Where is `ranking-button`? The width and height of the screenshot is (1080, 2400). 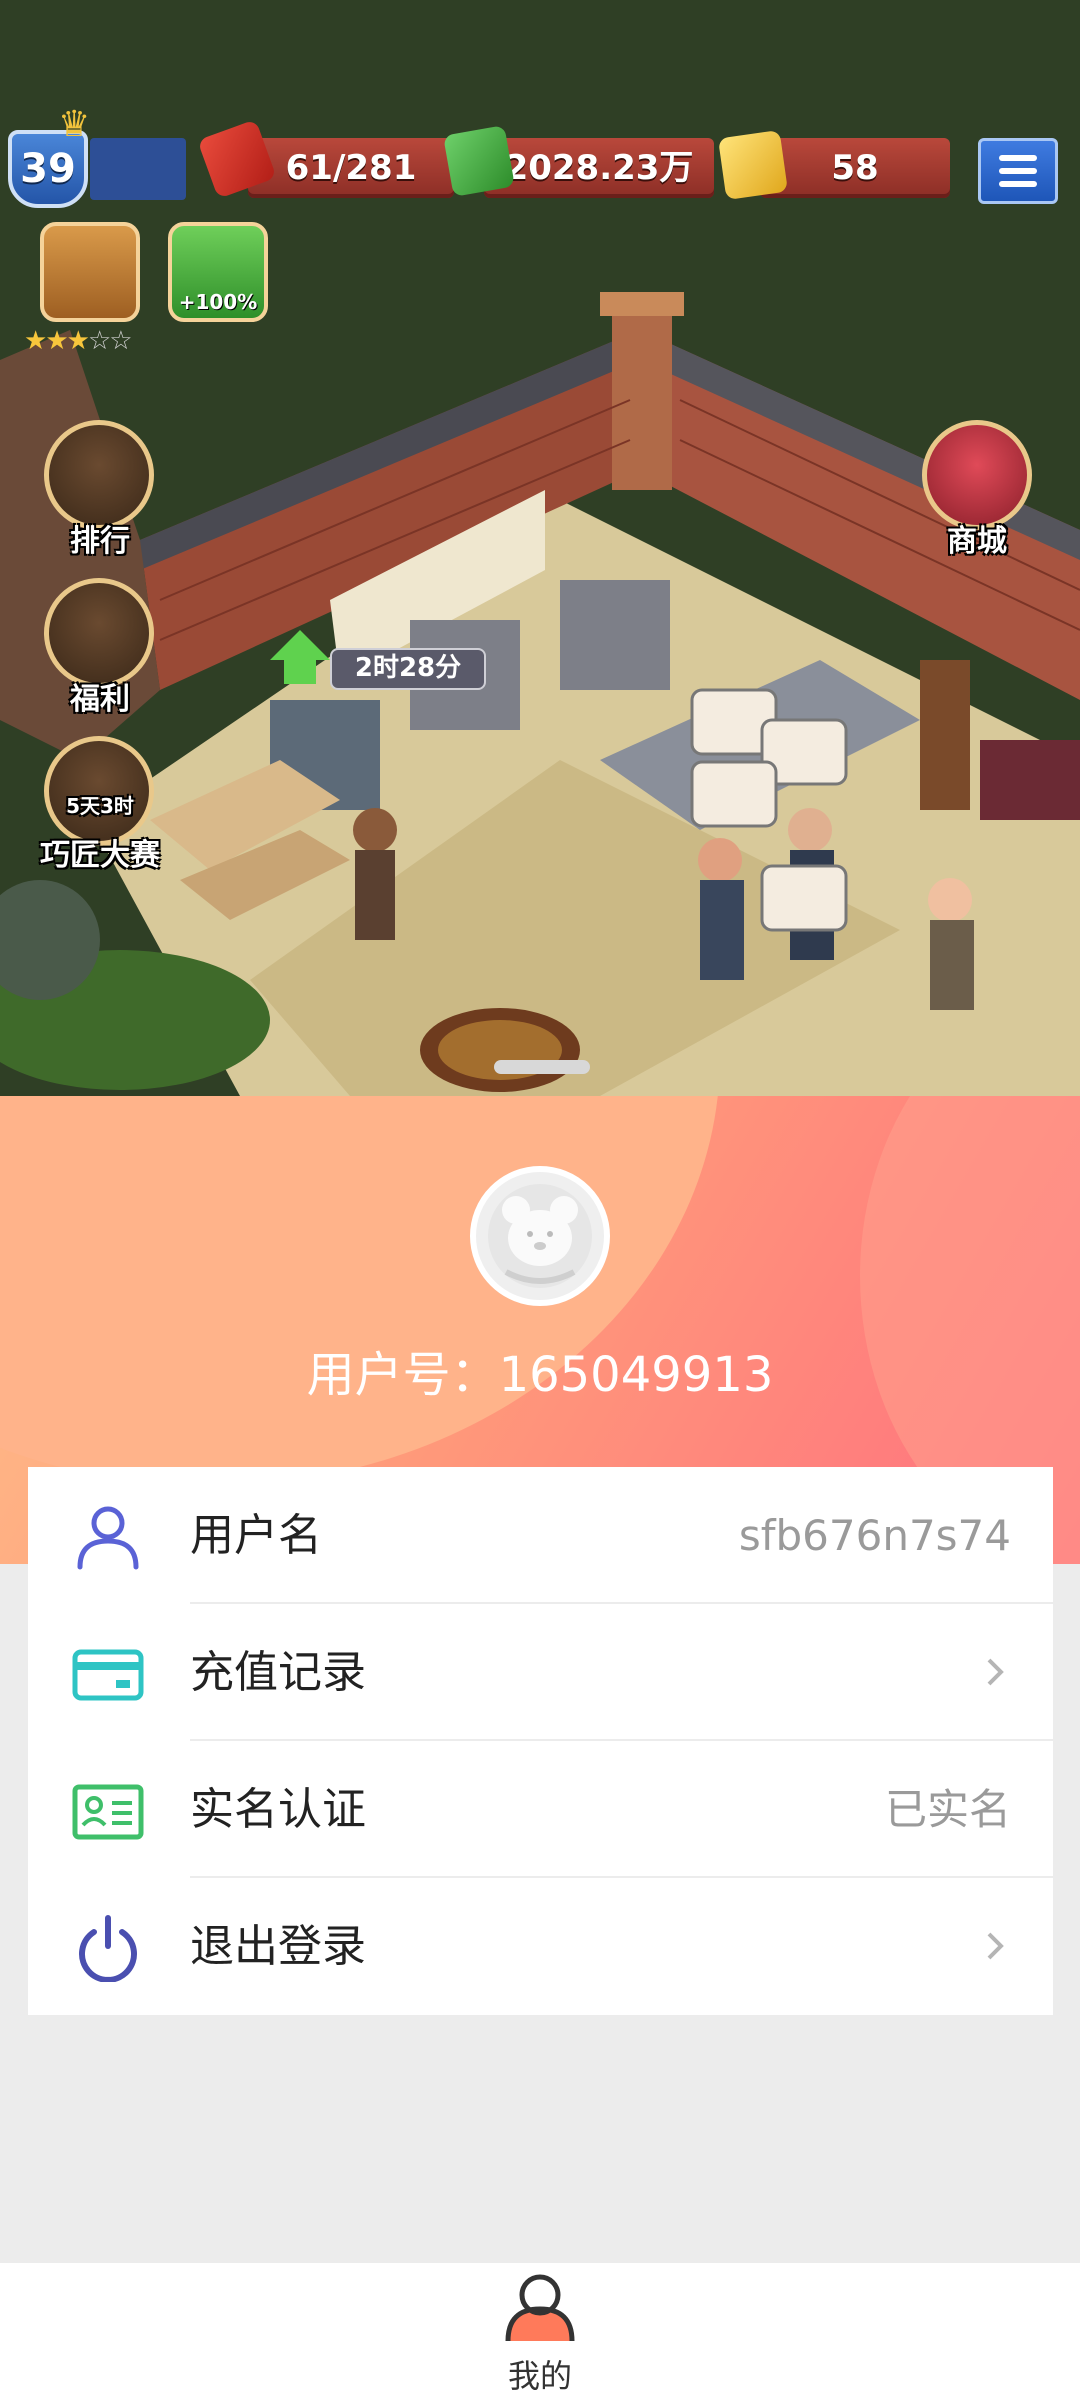 ranking-button is located at coordinates (99, 475).